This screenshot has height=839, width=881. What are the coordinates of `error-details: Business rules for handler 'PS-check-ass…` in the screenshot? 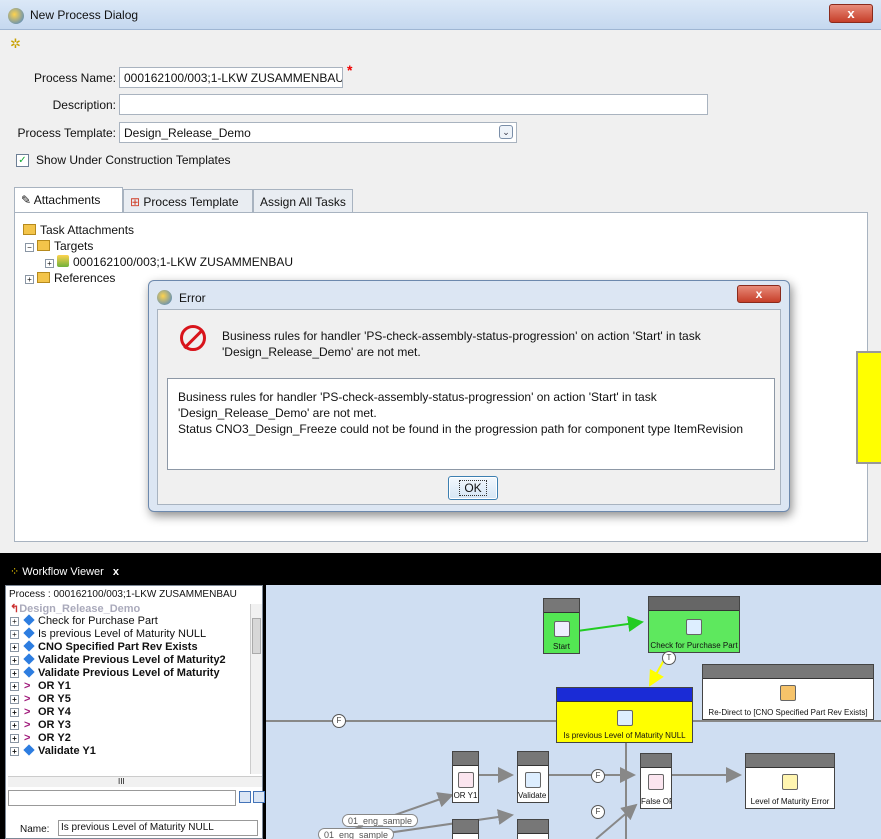 It's located at (471, 424).